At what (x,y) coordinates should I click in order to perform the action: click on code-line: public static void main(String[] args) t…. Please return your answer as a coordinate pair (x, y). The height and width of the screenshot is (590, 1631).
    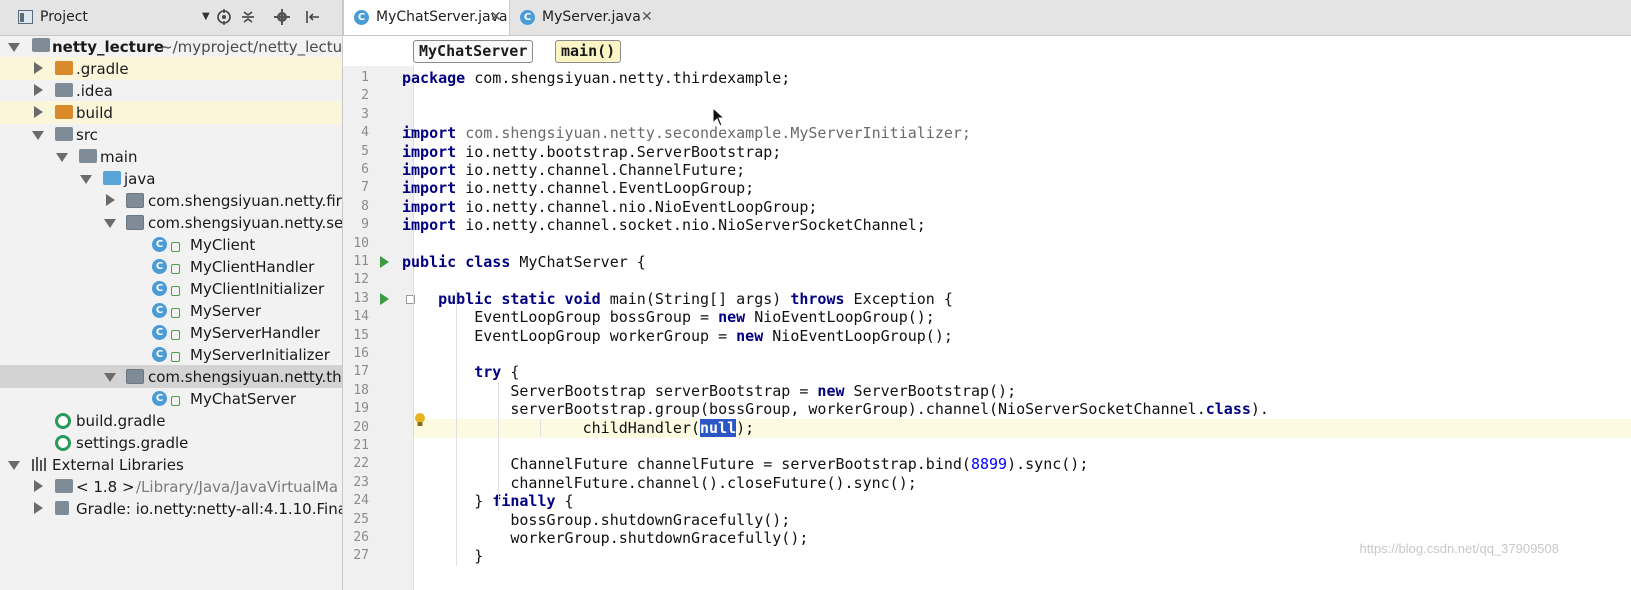
    Looking at the image, I should click on (1022, 299).